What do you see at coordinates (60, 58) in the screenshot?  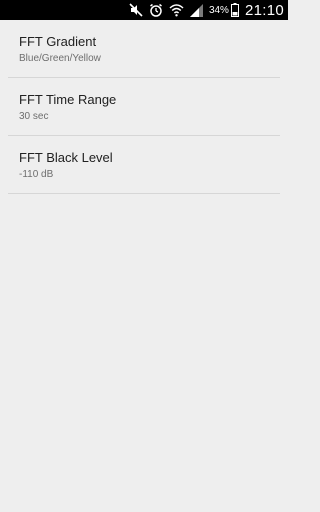 I see `preference-summary: Blue/Green/Yellow` at bounding box center [60, 58].